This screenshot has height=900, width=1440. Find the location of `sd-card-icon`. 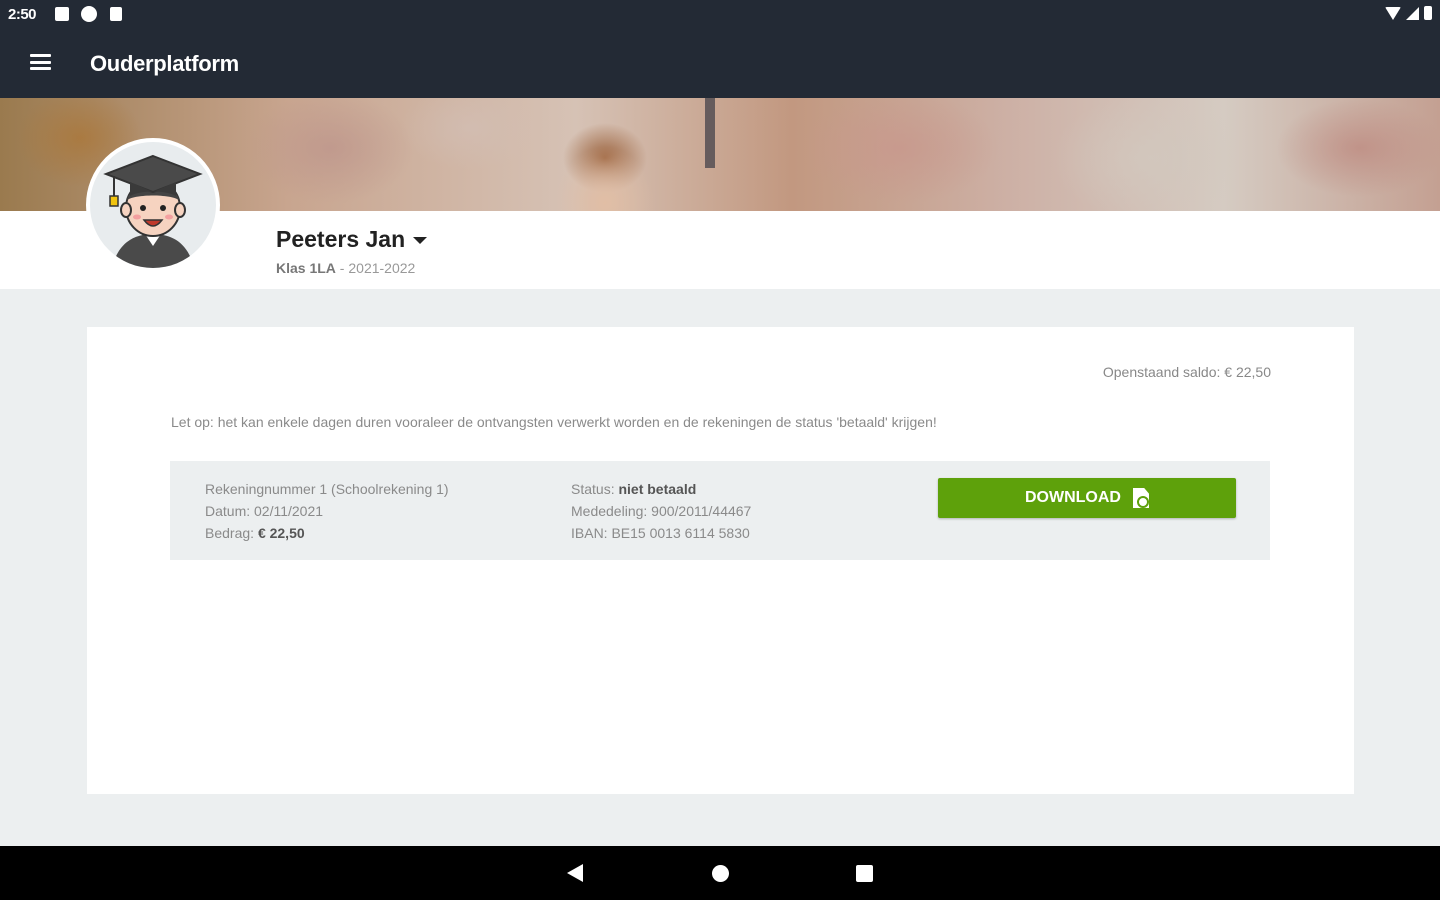

sd-card-icon is located at coordinates (116, 14).